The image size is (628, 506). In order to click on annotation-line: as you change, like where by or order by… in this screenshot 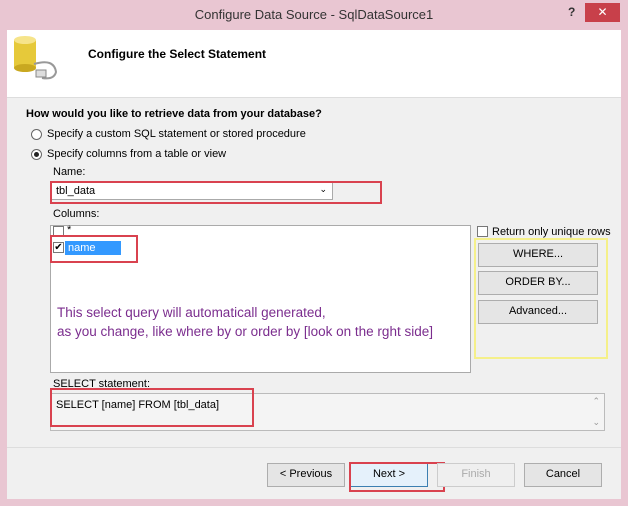, I will do `click(245, 331)`.